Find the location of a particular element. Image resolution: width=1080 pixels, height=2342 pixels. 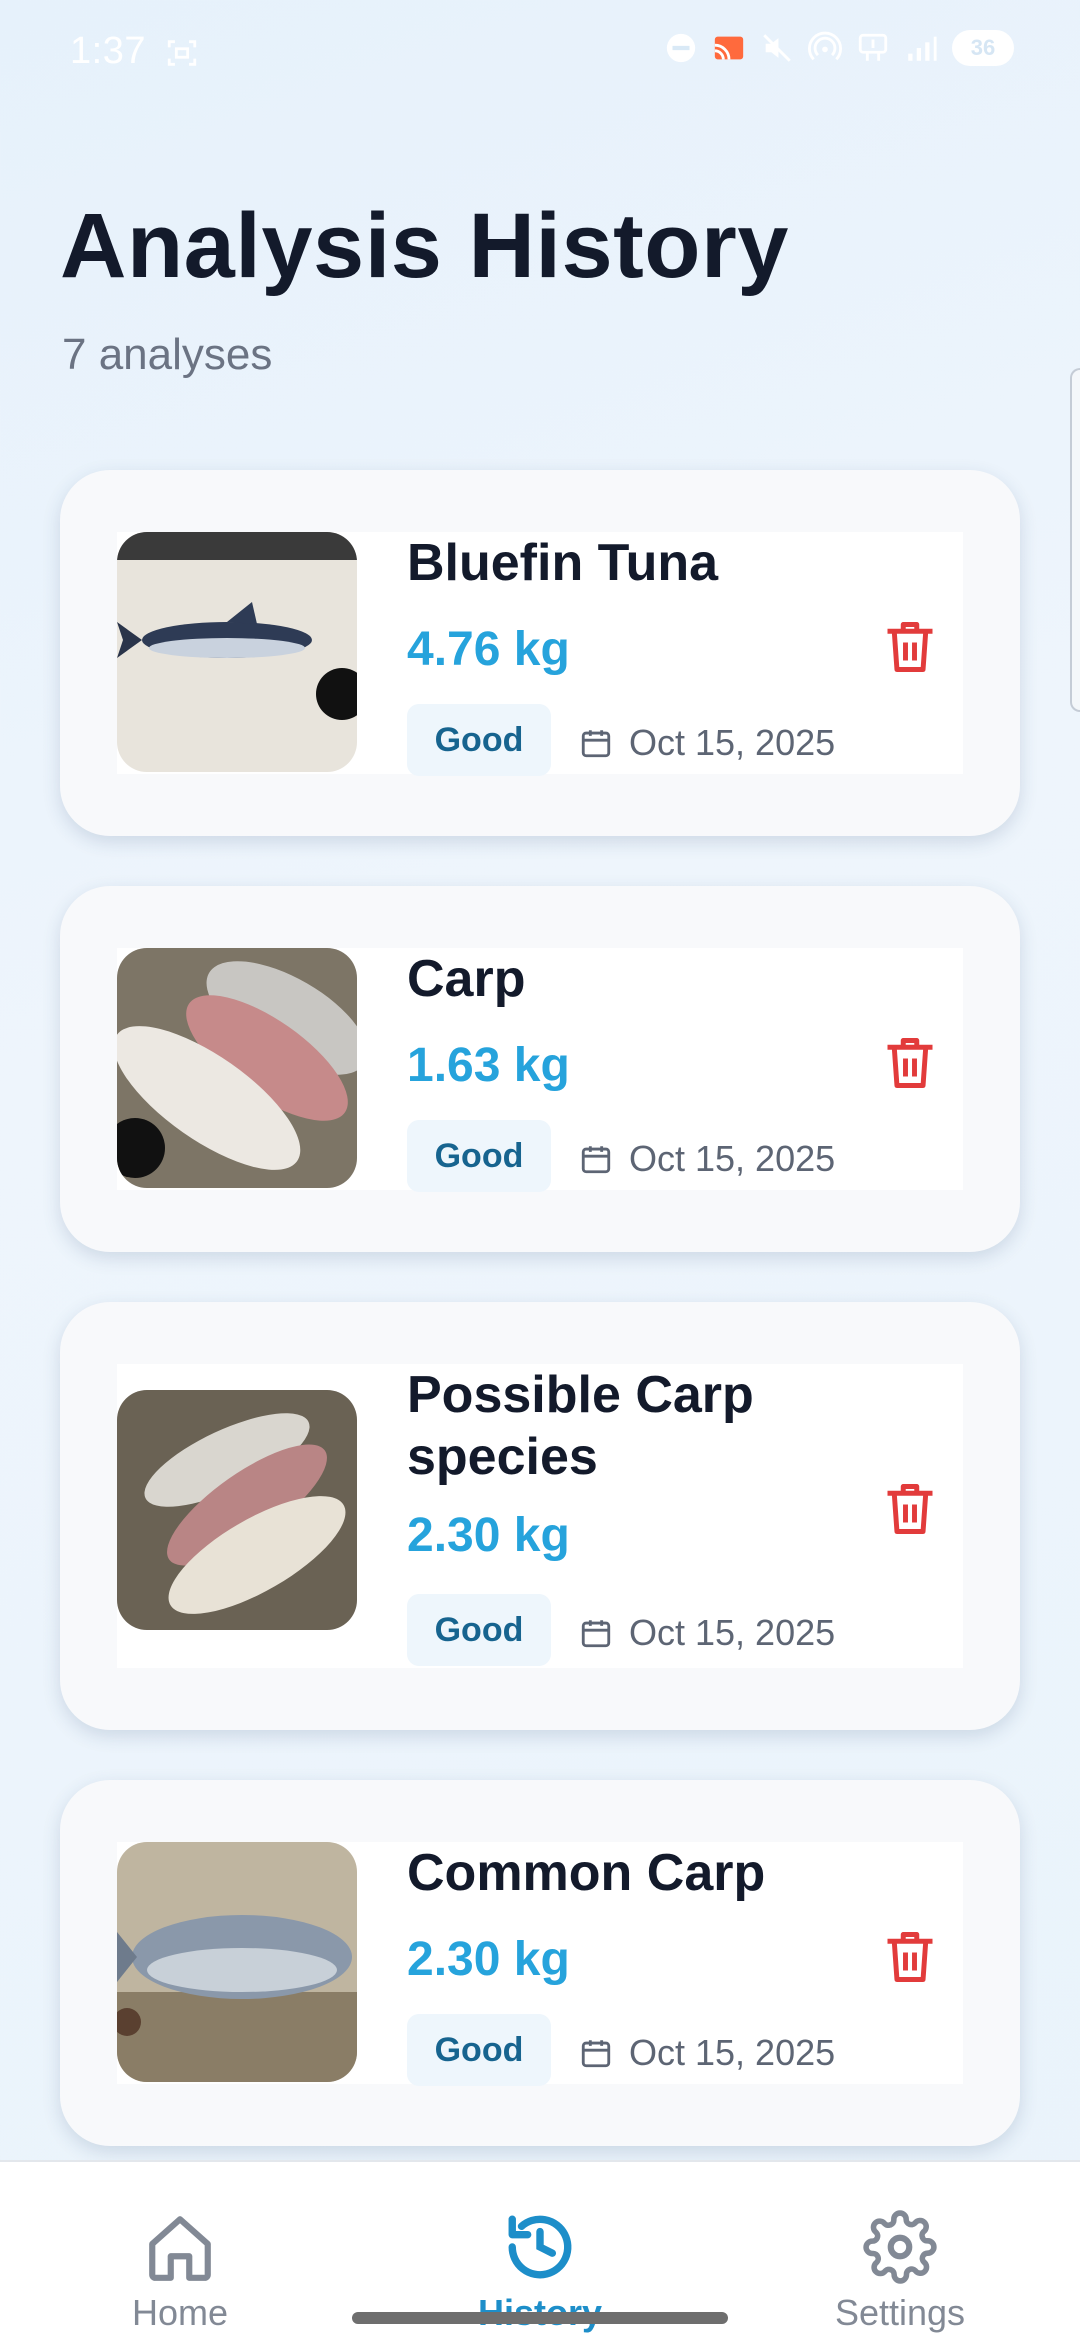

focus-icon is located at coordinates (182, 53).